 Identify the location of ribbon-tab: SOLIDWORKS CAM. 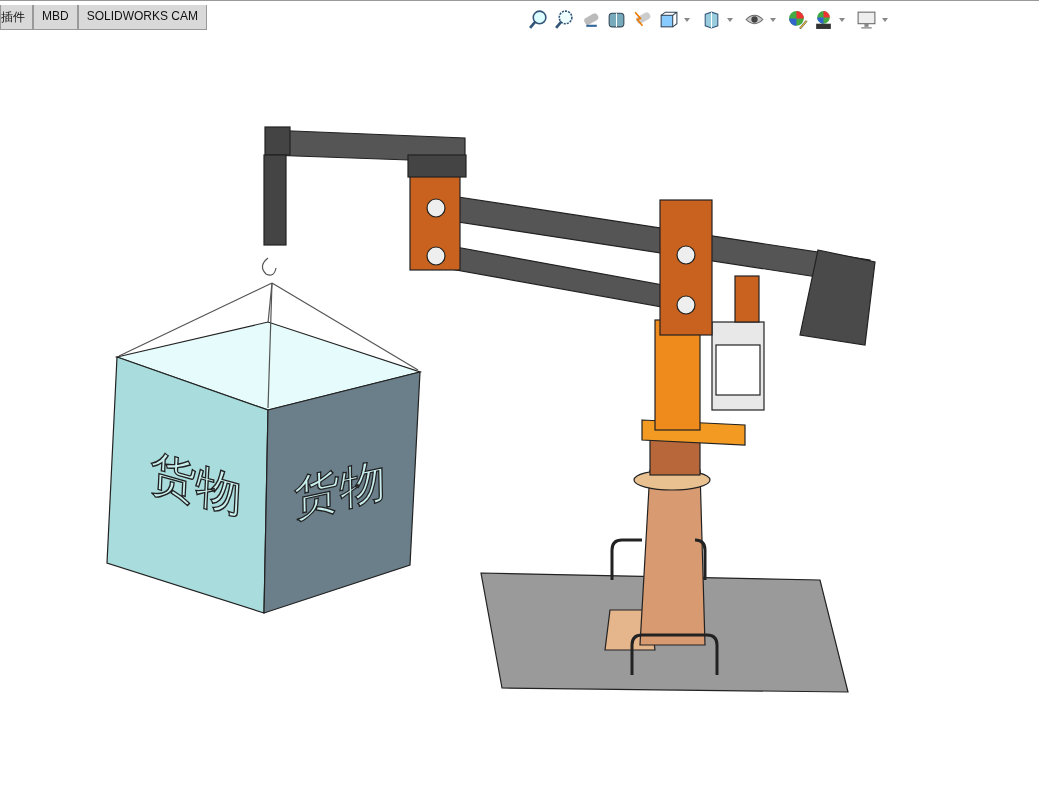
(142, 17).